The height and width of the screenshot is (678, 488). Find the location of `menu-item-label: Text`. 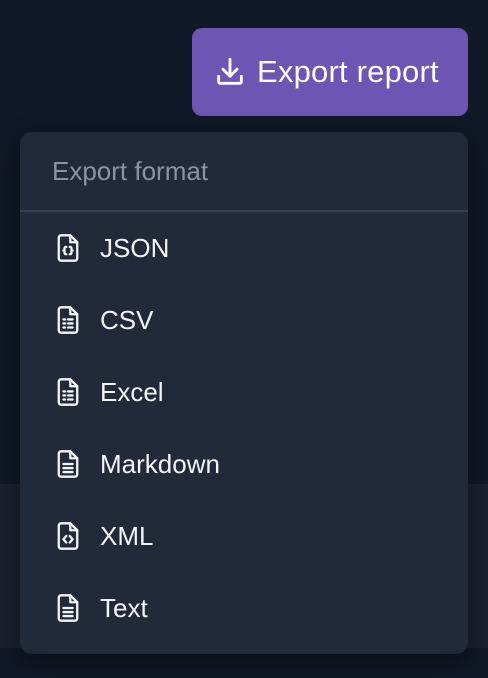

menu-item-label: Text is located at coordinates (124, 607).